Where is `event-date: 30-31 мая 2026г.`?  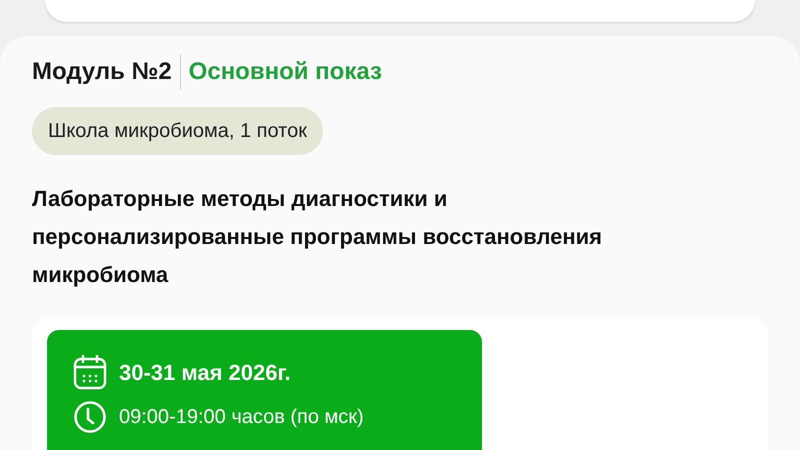
event-date: 30-31 мая 2026г. is located at coordinates (205, 372).